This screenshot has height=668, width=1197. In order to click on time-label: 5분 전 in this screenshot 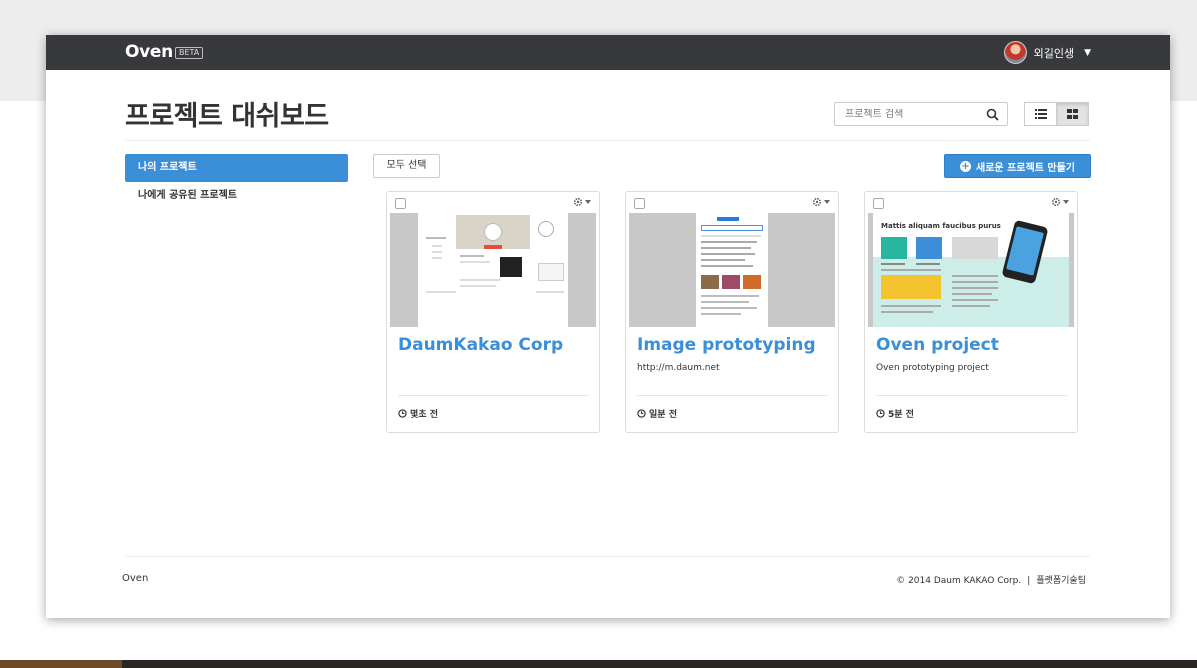, I will do `click(901, 415)`.